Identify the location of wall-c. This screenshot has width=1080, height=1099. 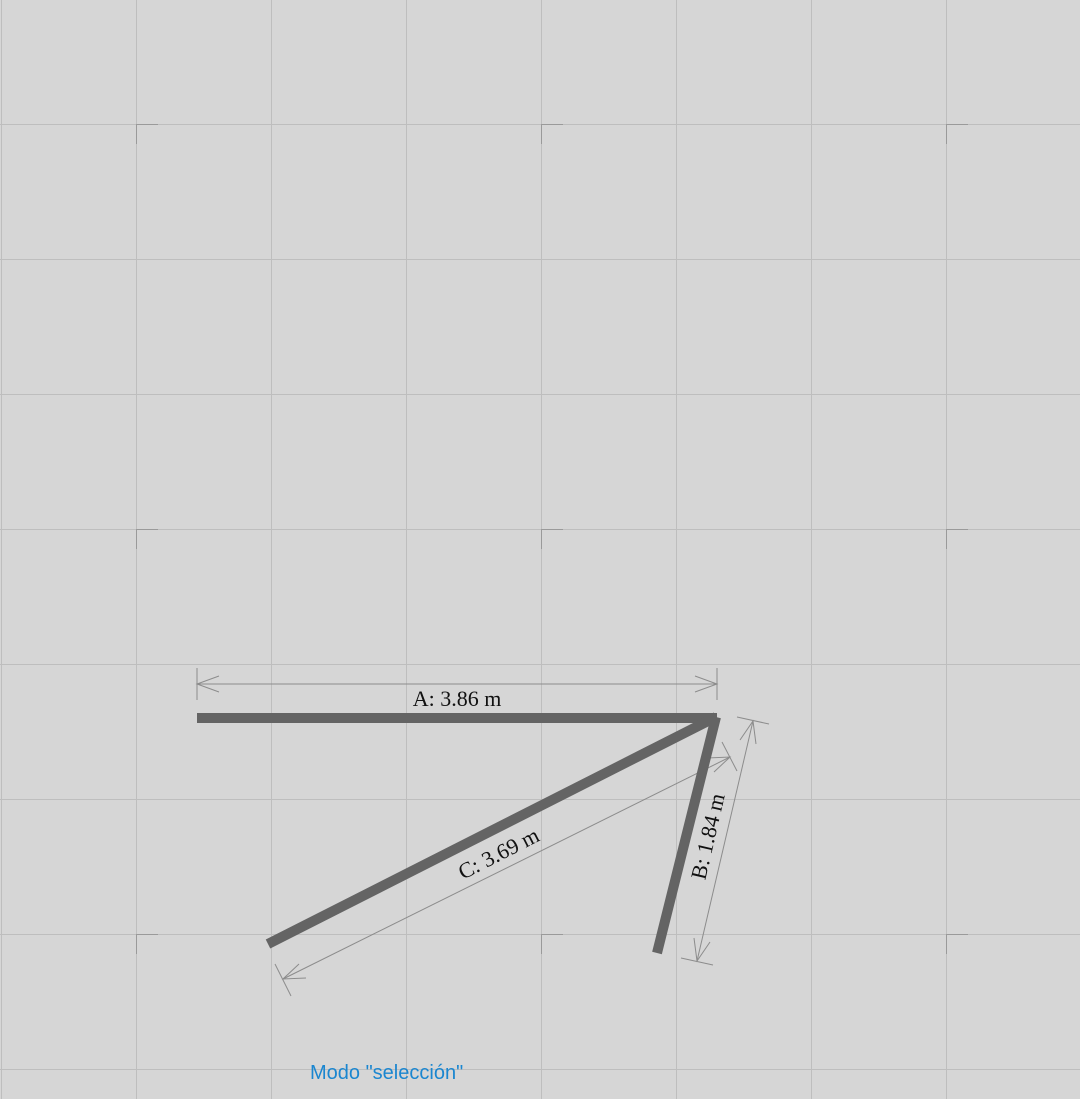
(492, 830).